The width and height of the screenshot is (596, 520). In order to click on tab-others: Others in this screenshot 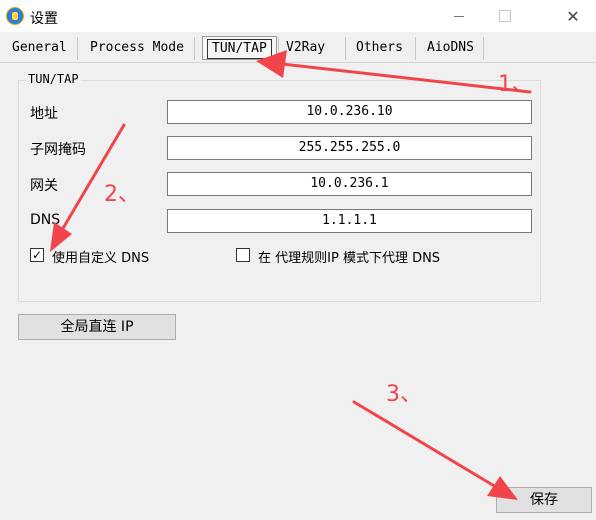, I will do `click(379, 48)`.